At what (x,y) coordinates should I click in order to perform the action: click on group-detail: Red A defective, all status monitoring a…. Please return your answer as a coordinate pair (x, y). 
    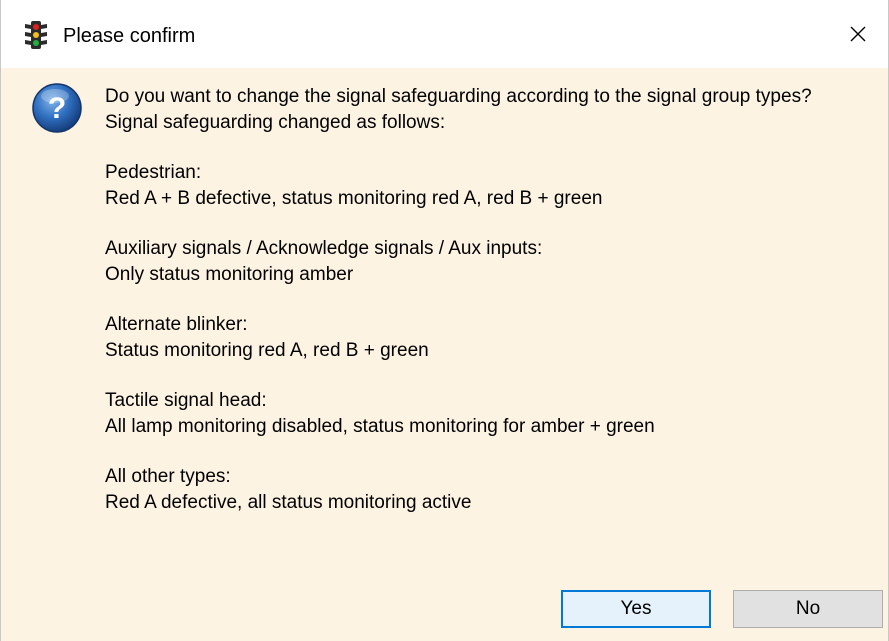
    Looking at the image, I should click on (288, 502).